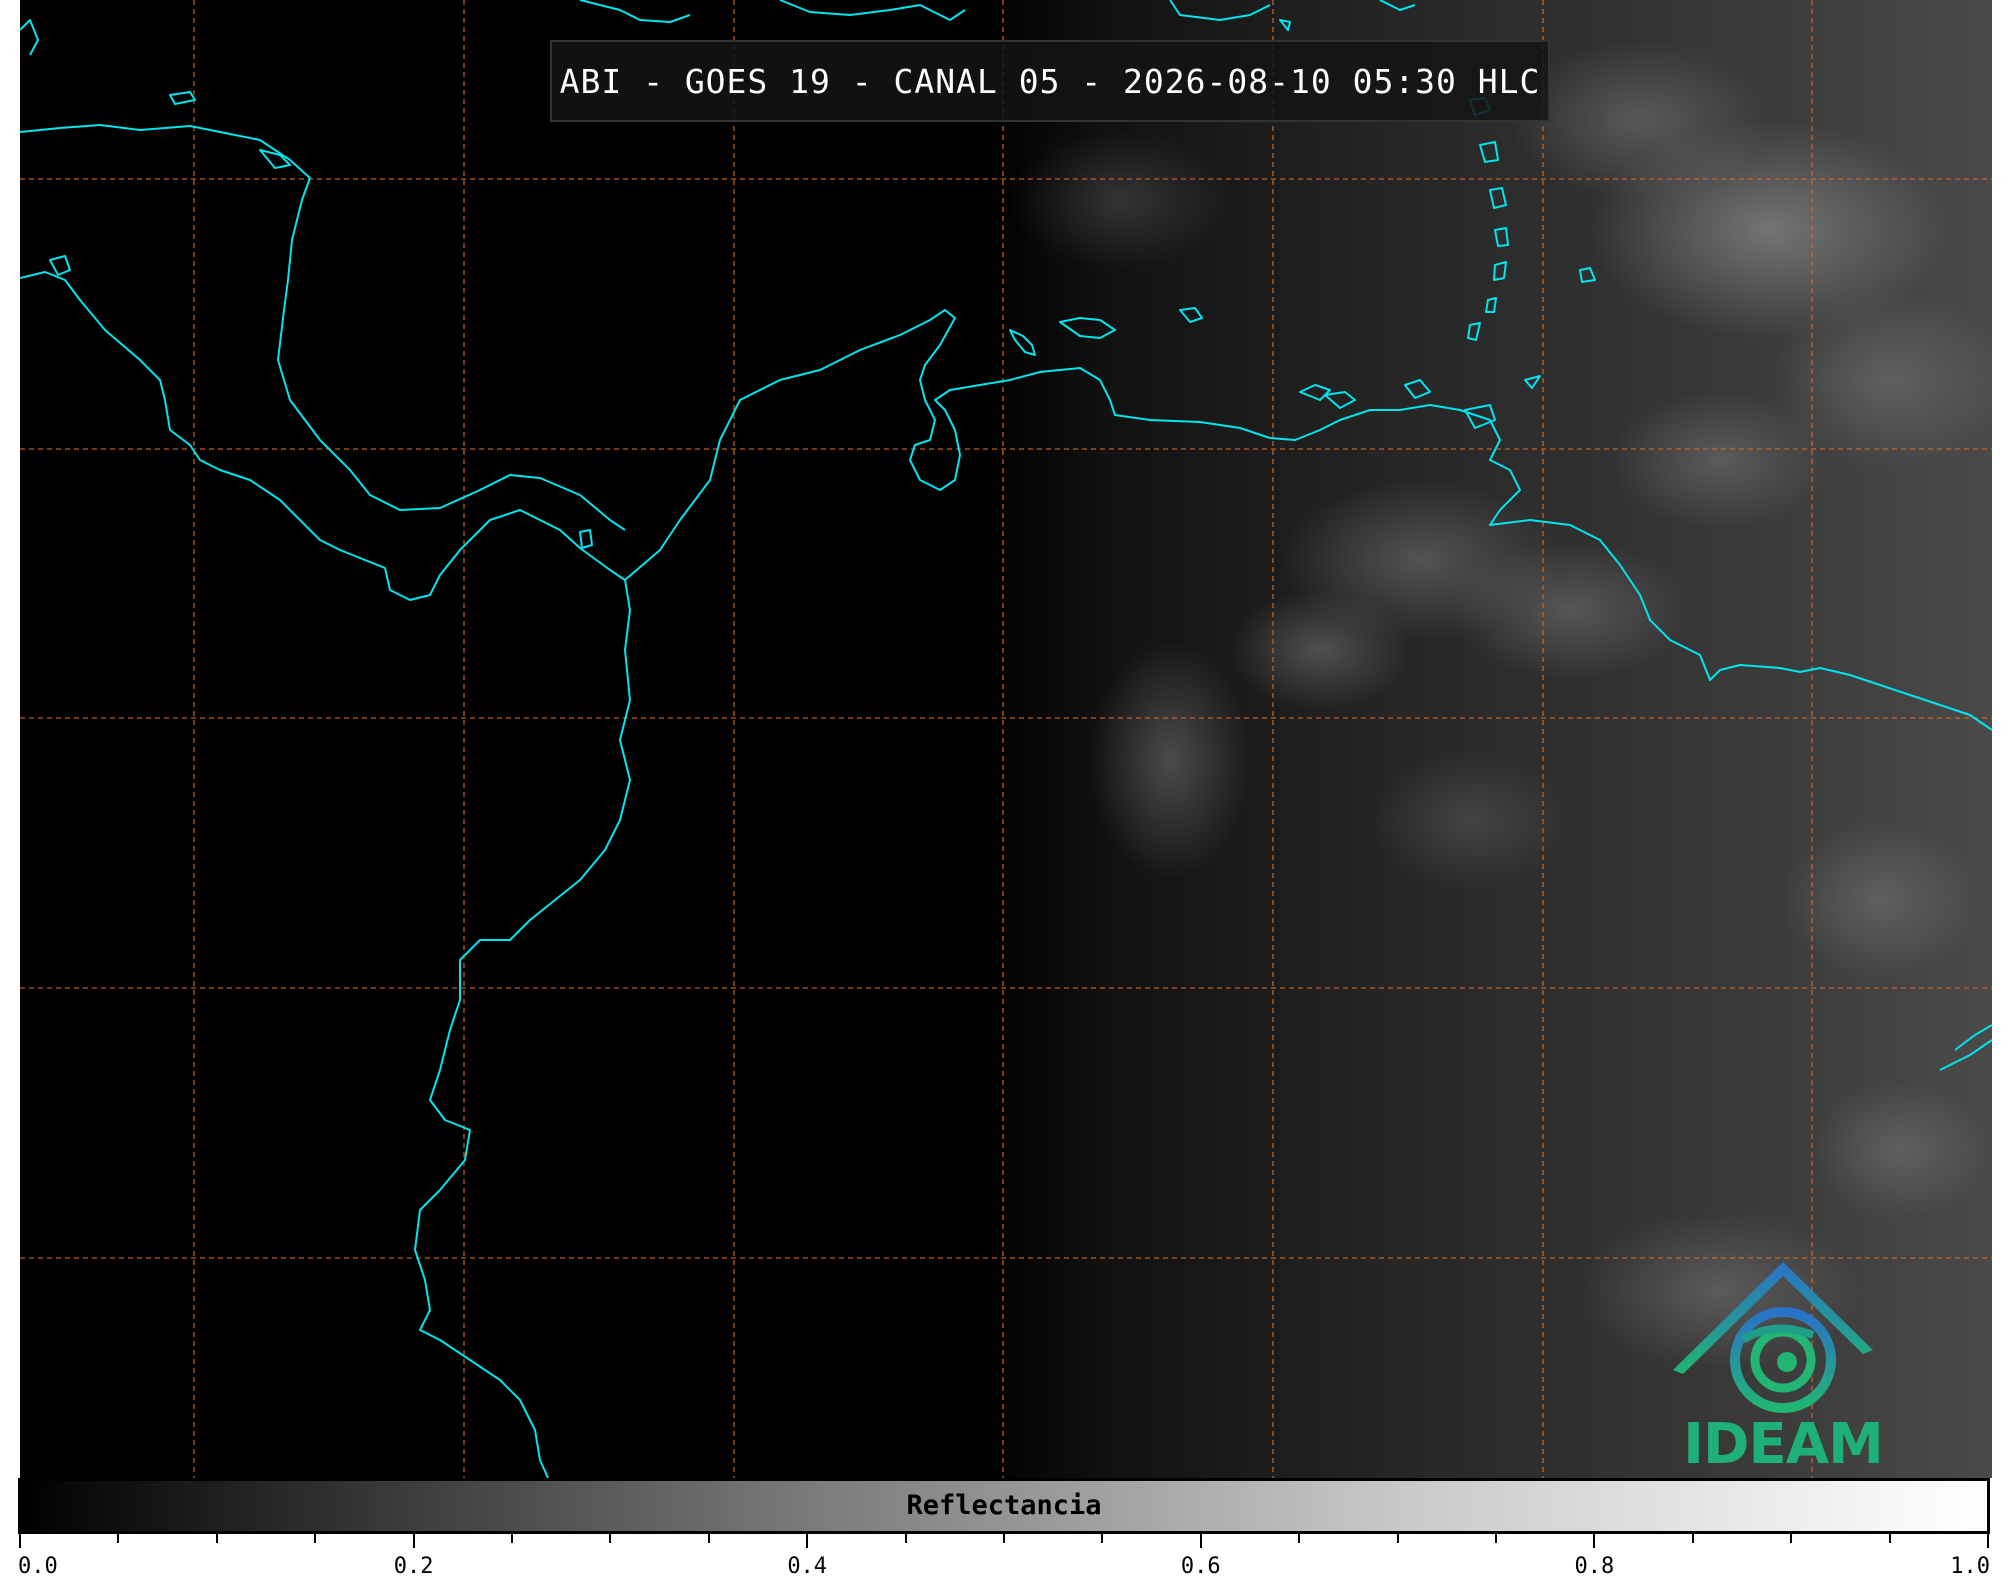 This screenshot has height=1579, width=2011. I want to click on ideam-logo-text: IDEAM, so click(1783, 1444).